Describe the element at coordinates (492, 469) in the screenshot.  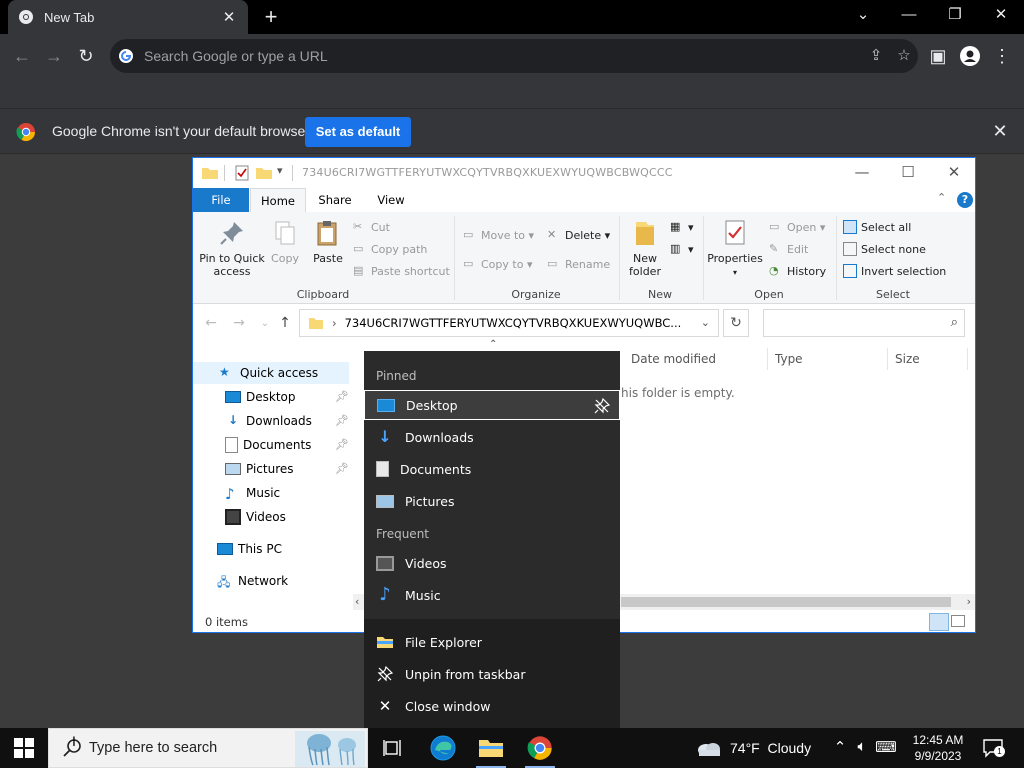
I see `jump-item-documents: Documents` at that location.